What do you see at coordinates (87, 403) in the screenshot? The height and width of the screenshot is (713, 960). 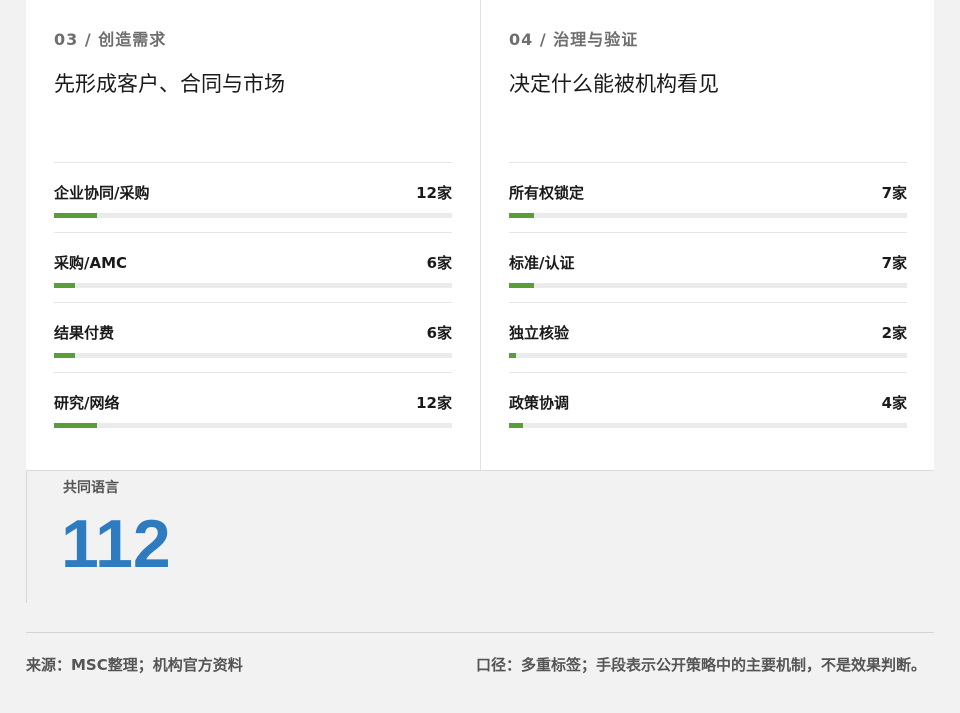 I see `row-label: 研究/网络` at bounding box center [87, 403].